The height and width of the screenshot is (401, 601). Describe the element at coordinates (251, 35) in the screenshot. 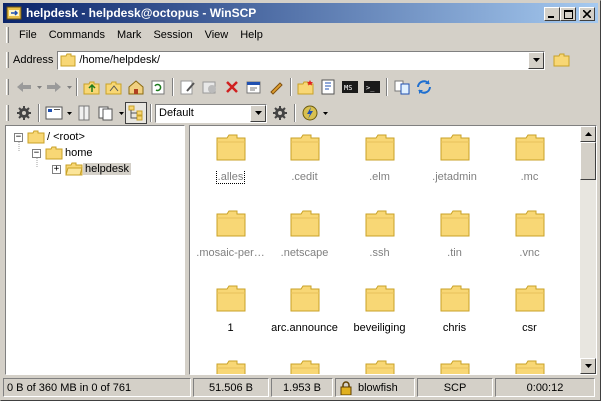

I see `menu-help: Help` at that location.